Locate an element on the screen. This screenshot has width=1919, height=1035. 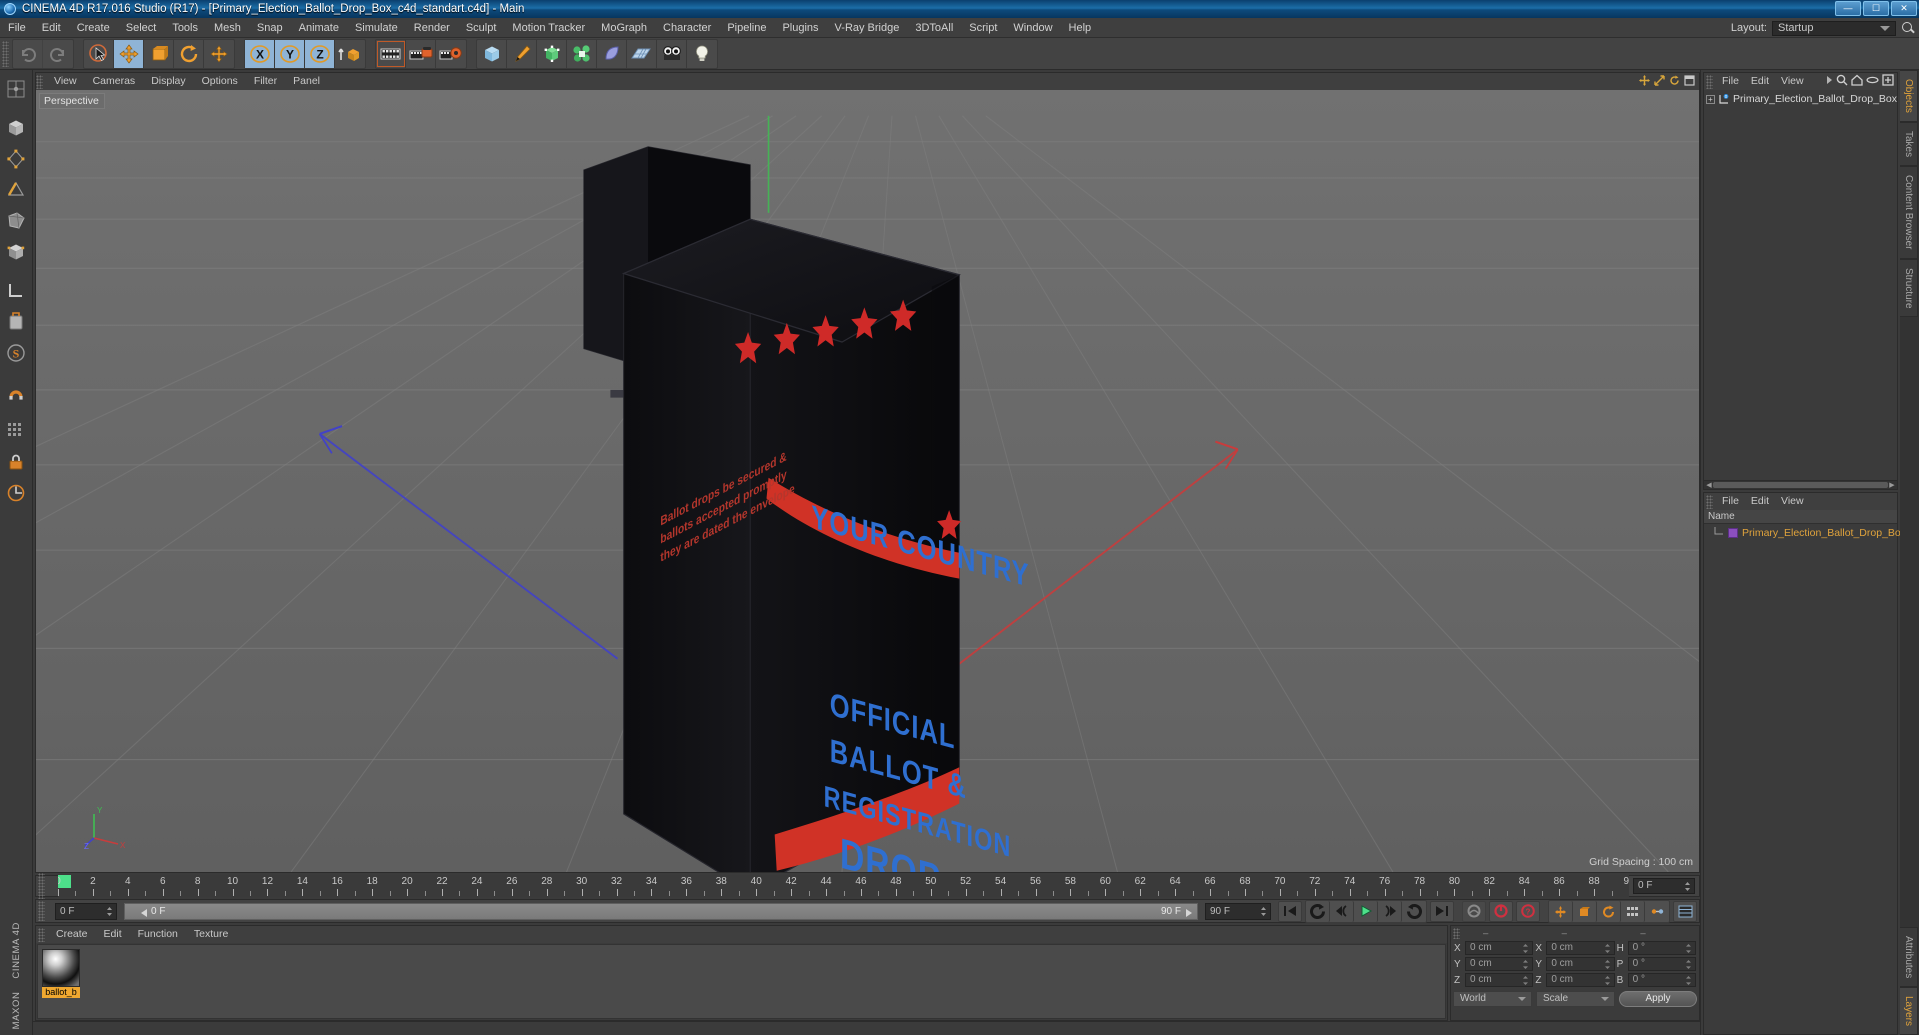
menu-render: Render is located at coordinates (432, 28).